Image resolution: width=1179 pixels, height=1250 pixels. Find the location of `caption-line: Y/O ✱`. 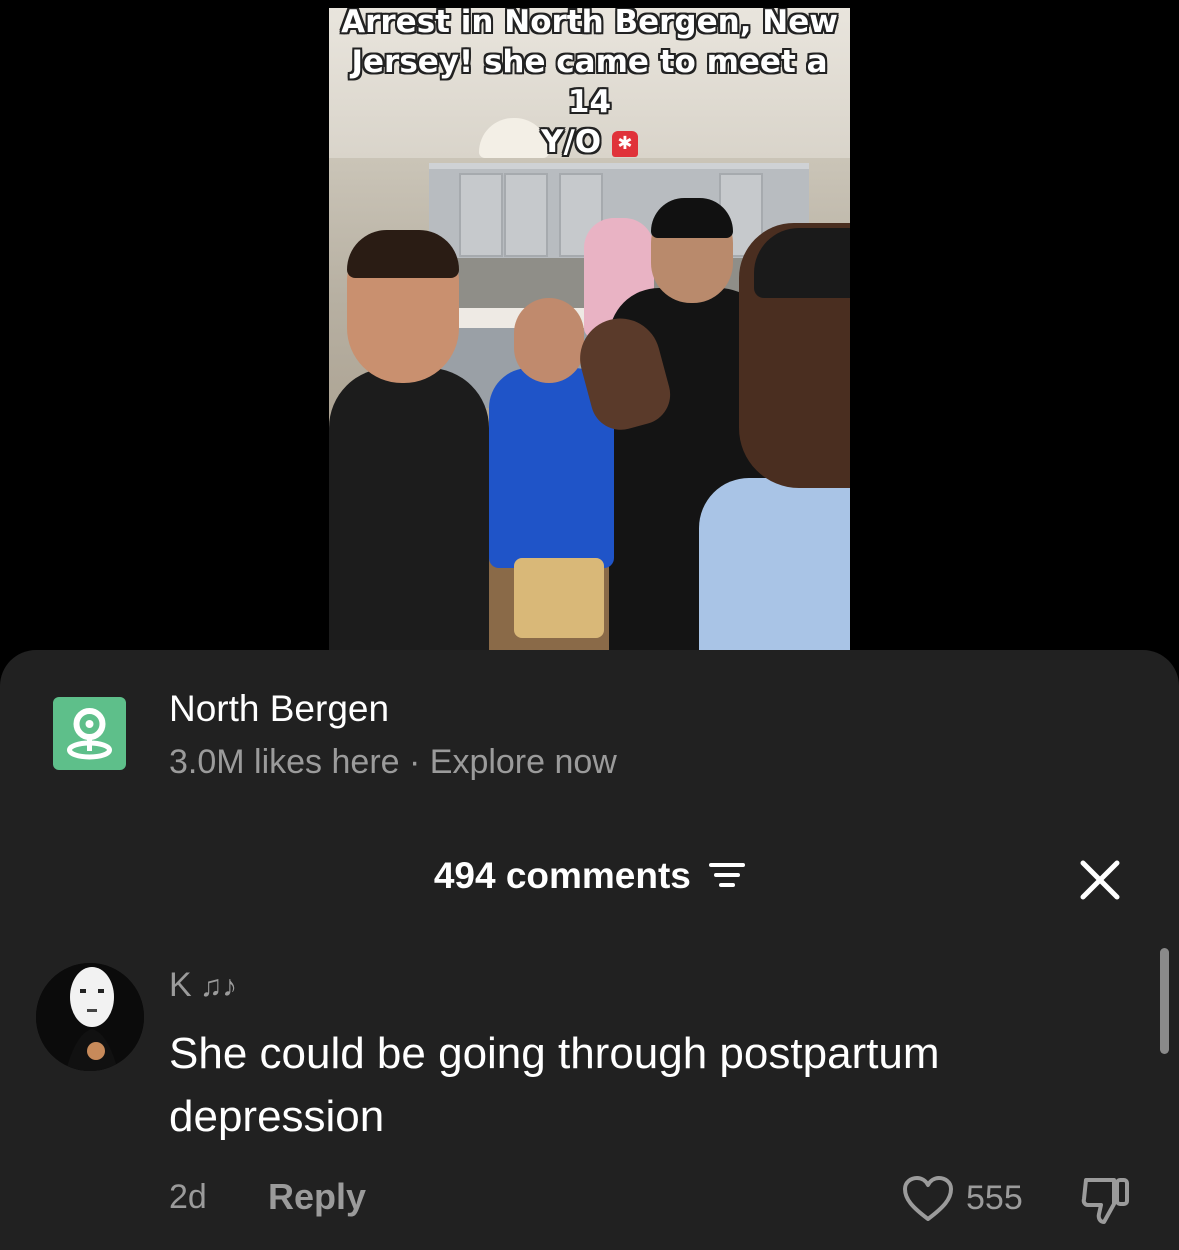

caption-line: Y/O ✱ is located at coordinates (589, 142).